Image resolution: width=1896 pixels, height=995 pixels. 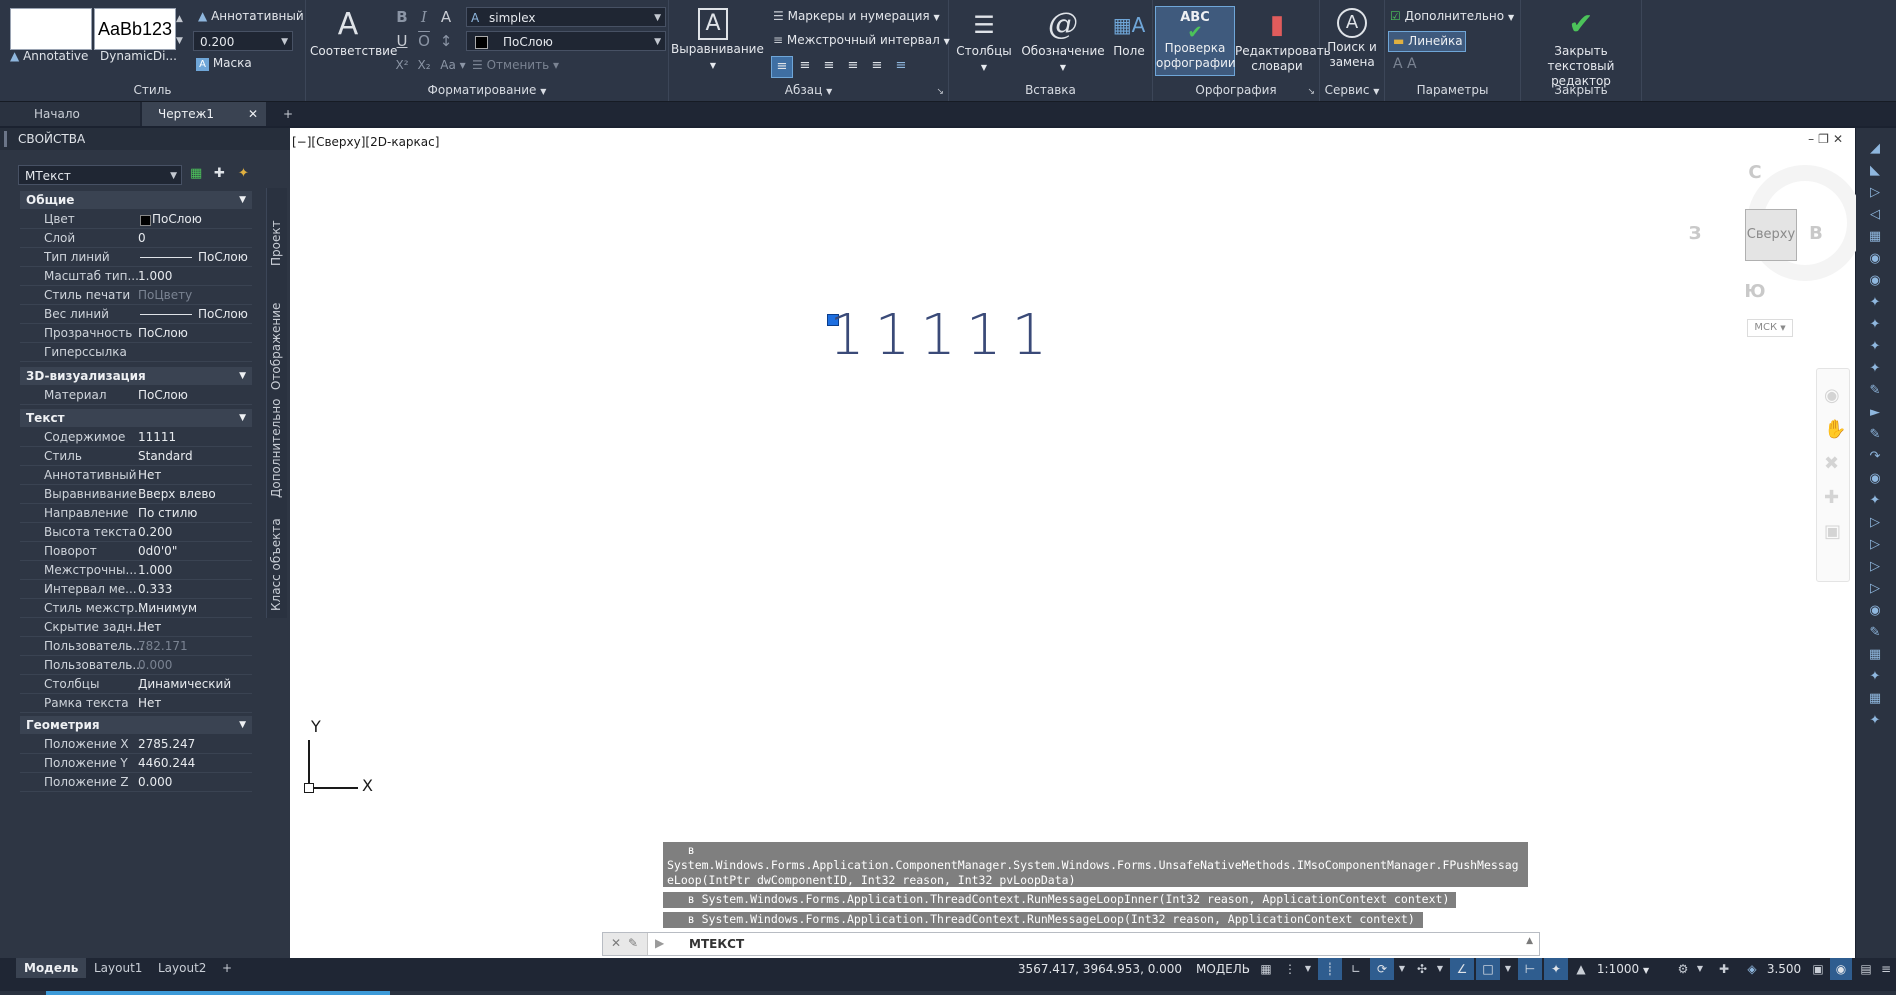 What do you see at coordinates (136, 744) in the screenshot?
I see `property-row: Положение X 2785.247` at bounding box center [136, 744].